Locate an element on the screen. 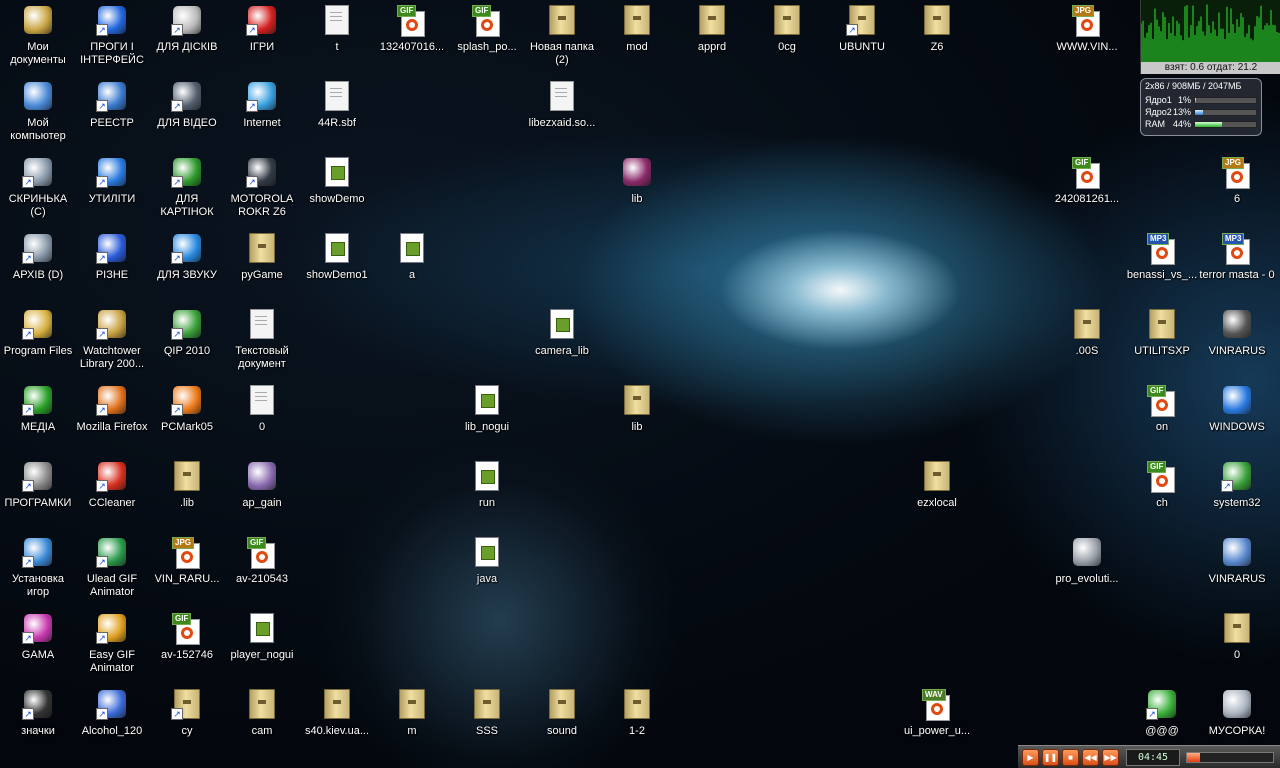  previous-button: ◀◀ is located at coordinates (1090, 757).